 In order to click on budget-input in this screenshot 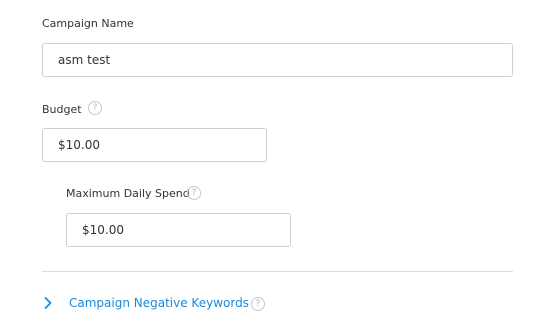, I will do `click(154, 145)`.